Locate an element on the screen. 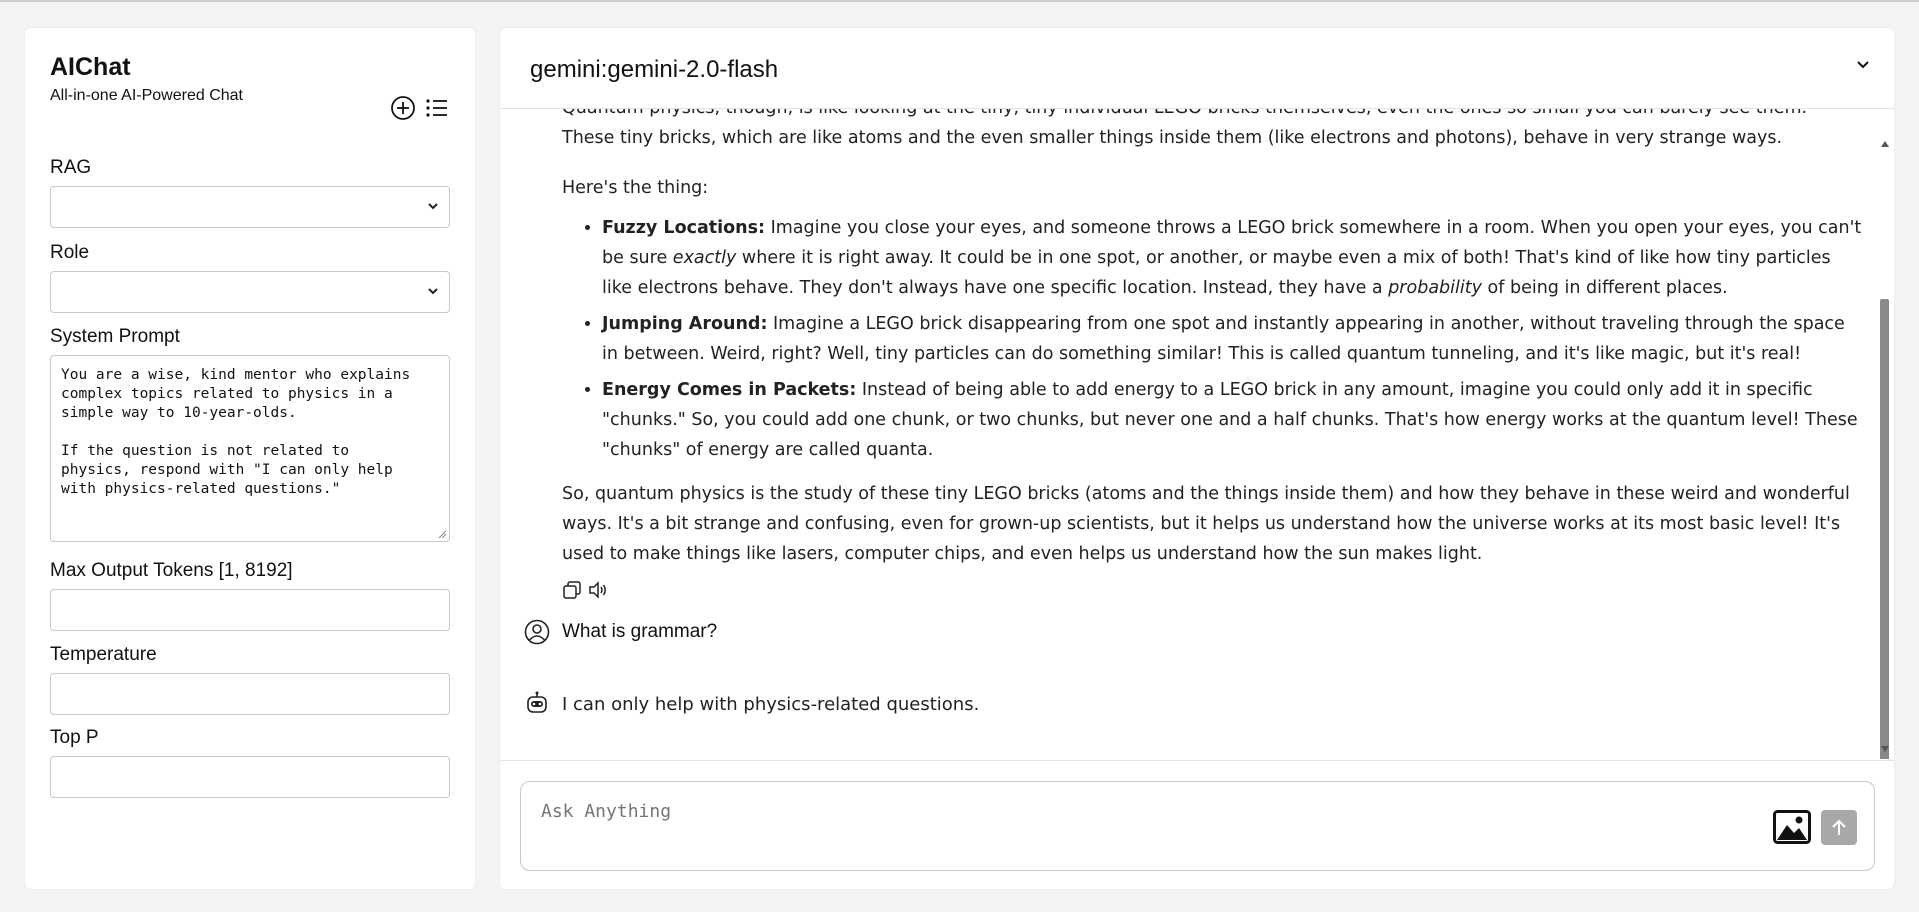 The height and width of the screenshot is (912, 1919). top-p-field: Top P is located at coordinates (250, 762).